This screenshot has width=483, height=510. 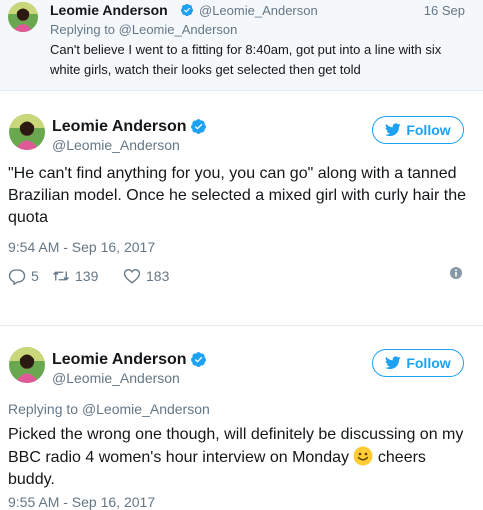 I want to click on heart-icon, so click(x=132, y=276).